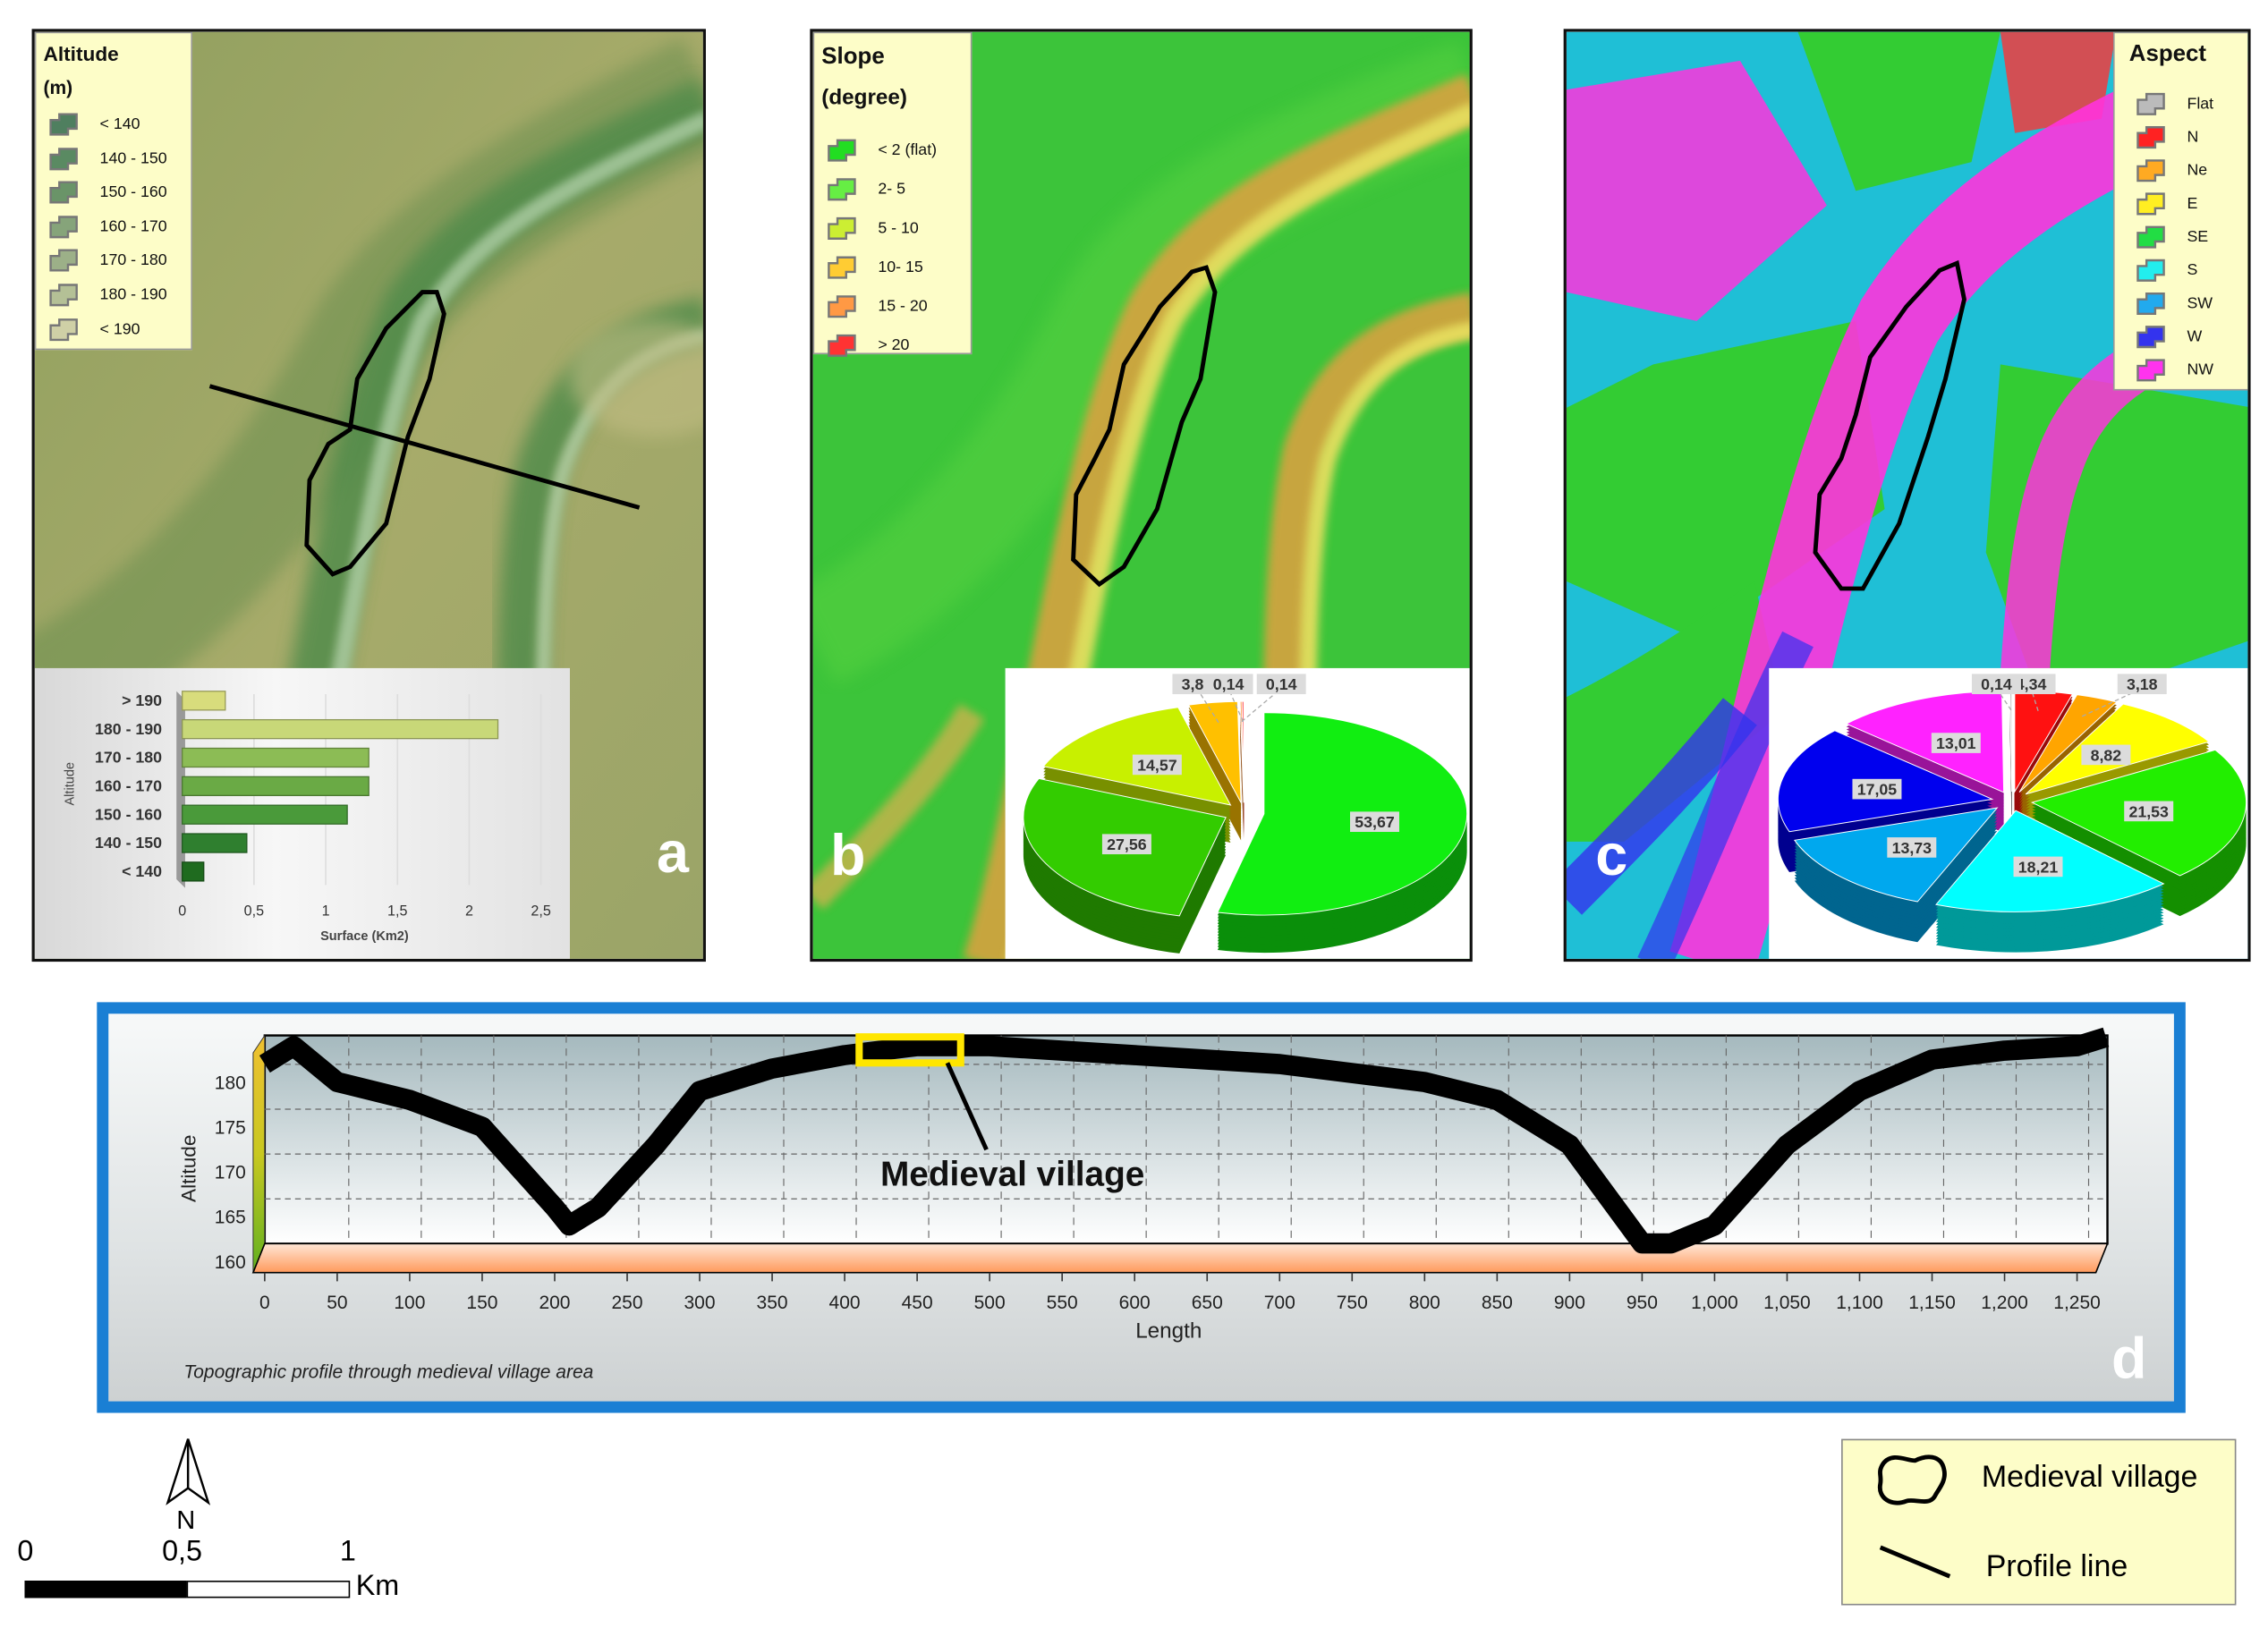 The width and height of the screenshot is (2268, 1645). What do you see at coordinates (1787, 1303) in the screenshot?
I see `x-tick-label: 1,050` at bounding box center [1787, 1303].